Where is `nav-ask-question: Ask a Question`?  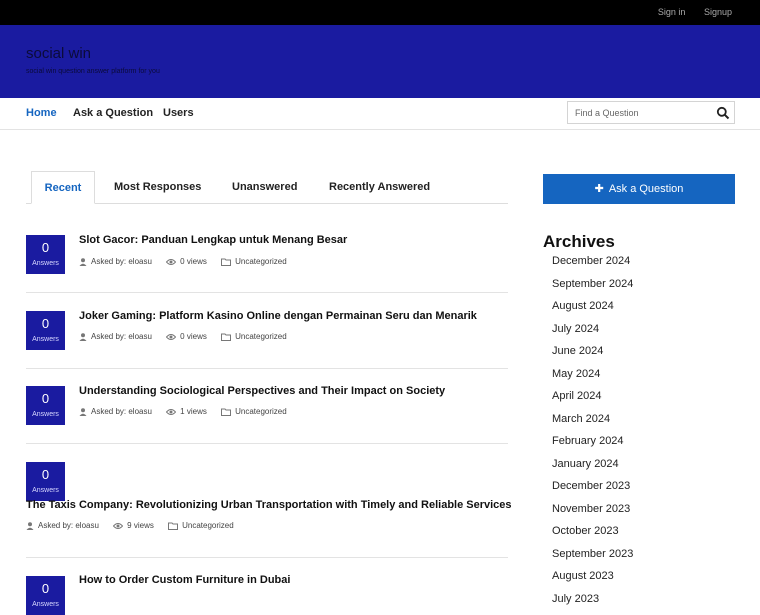 nav-ask-question: Ask a Question is located at coordinates (113, 113).